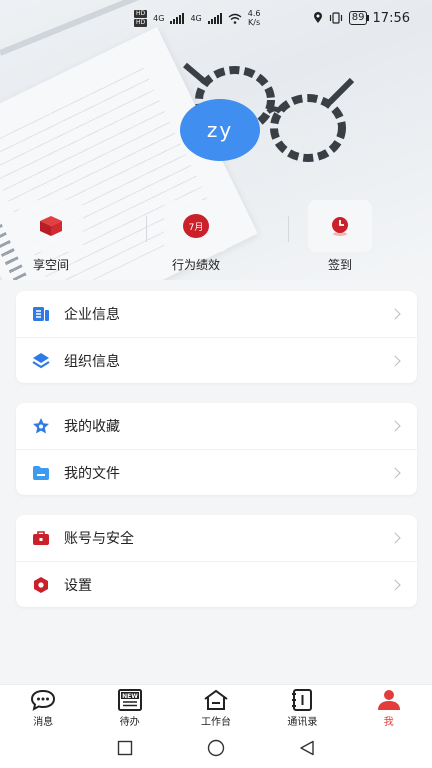 This screenshot has height=768, width=432. What do you see at coordinates (216, 360) in the screenshot?
I see `menu-item-org-info: 组织信息` at bounding box center [216, 360].